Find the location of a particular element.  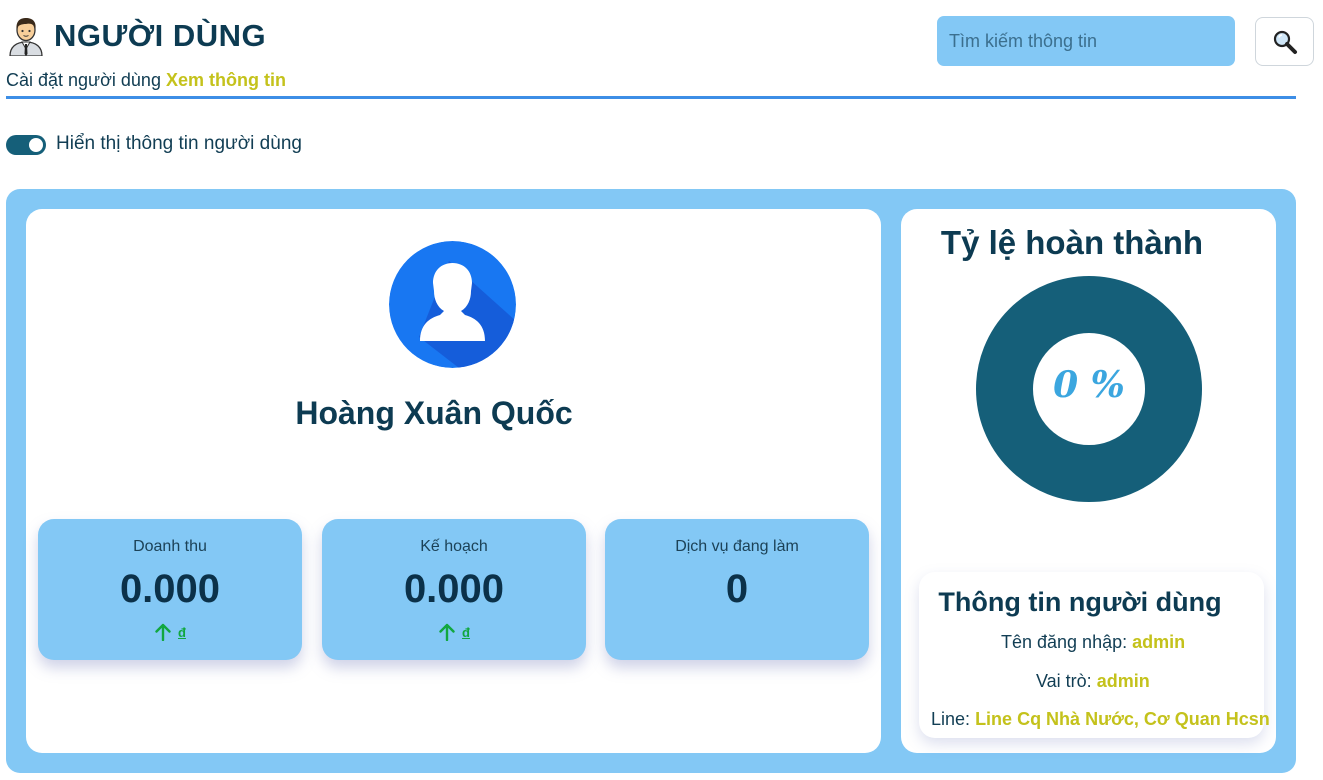

username-row: Tên đăng nhập: admin is located at coordinates (1093, 642).